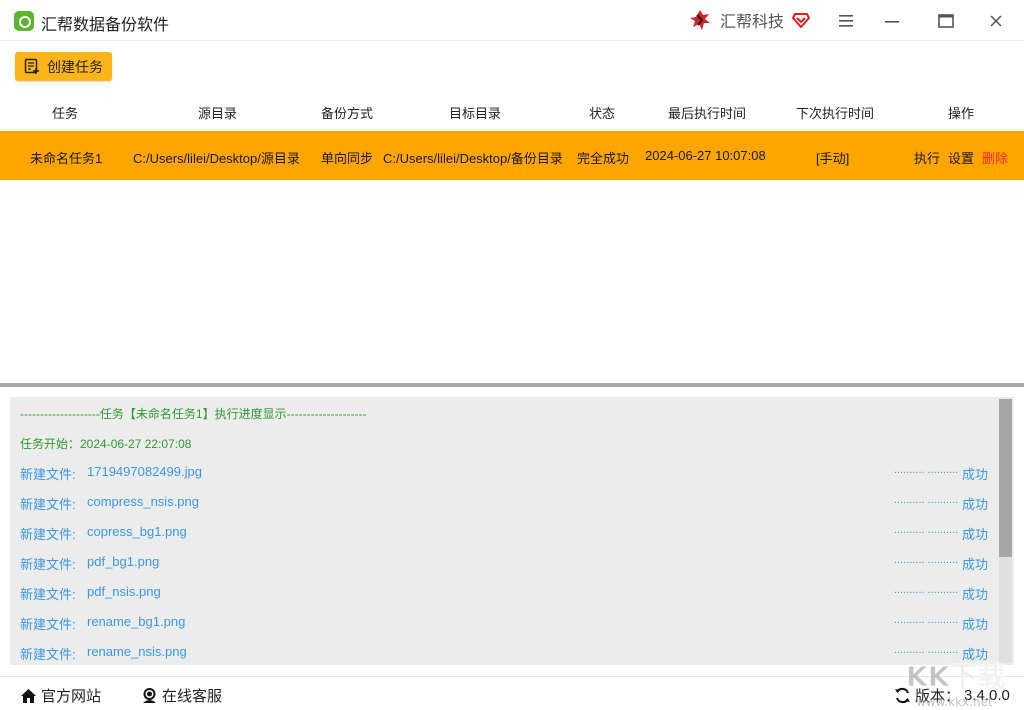 The height and width of the screenshot is (710, 1024). Describe the element at coordinates (705, 155) in the screenshot. I see `task-last-run: 2024-06-27 10:07:08` at that location.